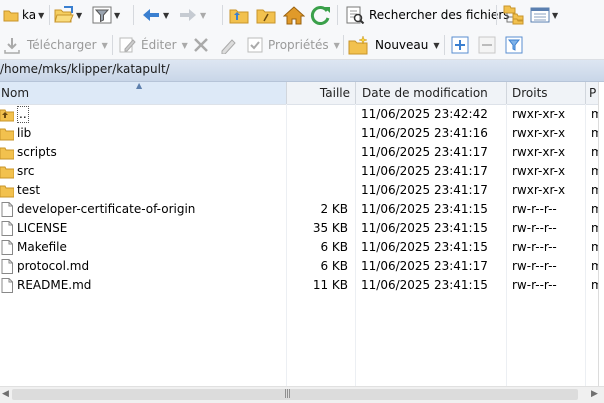 The height and width of the screenshot is (403, 604). Describe the element at coordinates (29, 15) in the screenshot. I see `drive-label: ka` at that location.